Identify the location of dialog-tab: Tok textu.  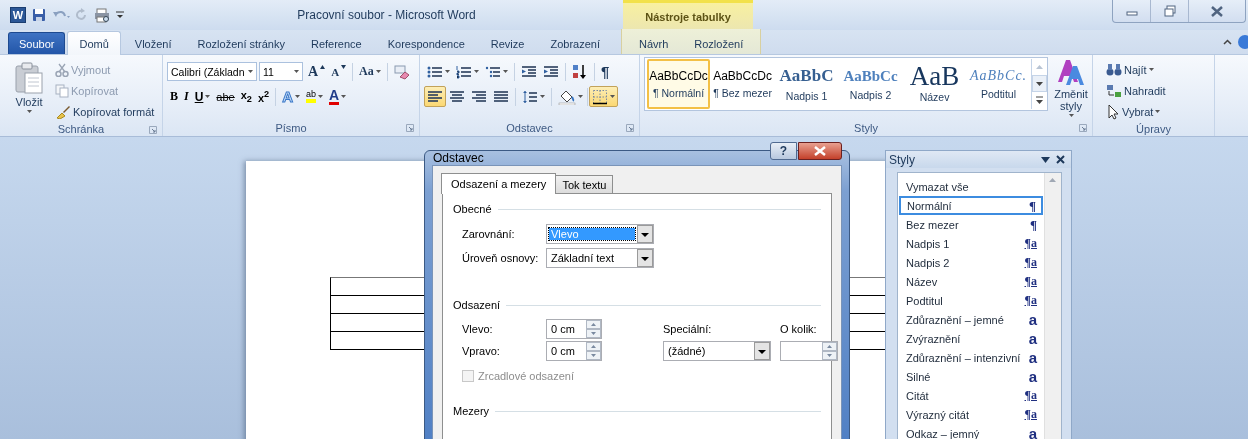
(584, 184).